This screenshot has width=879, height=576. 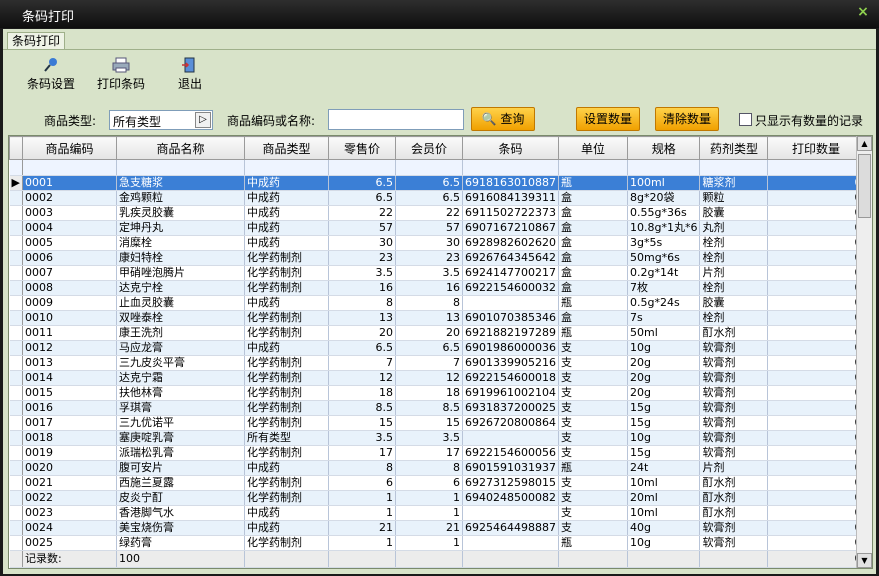 I want to click on table-cell: 0012, so click(x=69, y=348).